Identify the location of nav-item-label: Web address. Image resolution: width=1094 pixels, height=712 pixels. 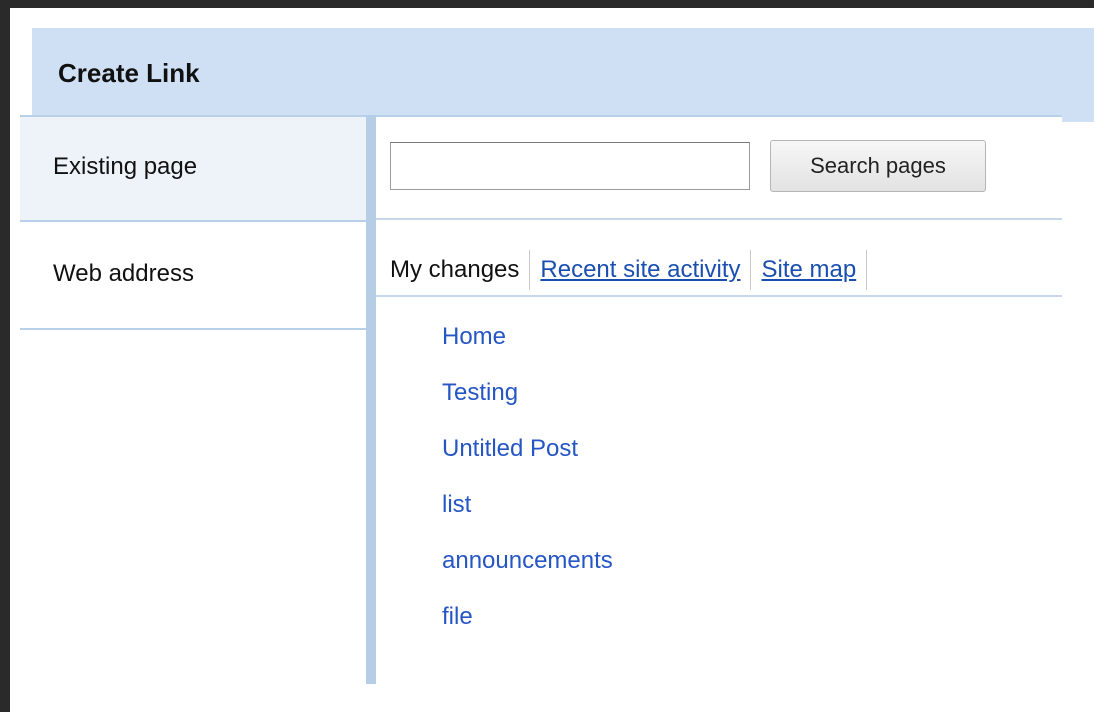
(123, 273).